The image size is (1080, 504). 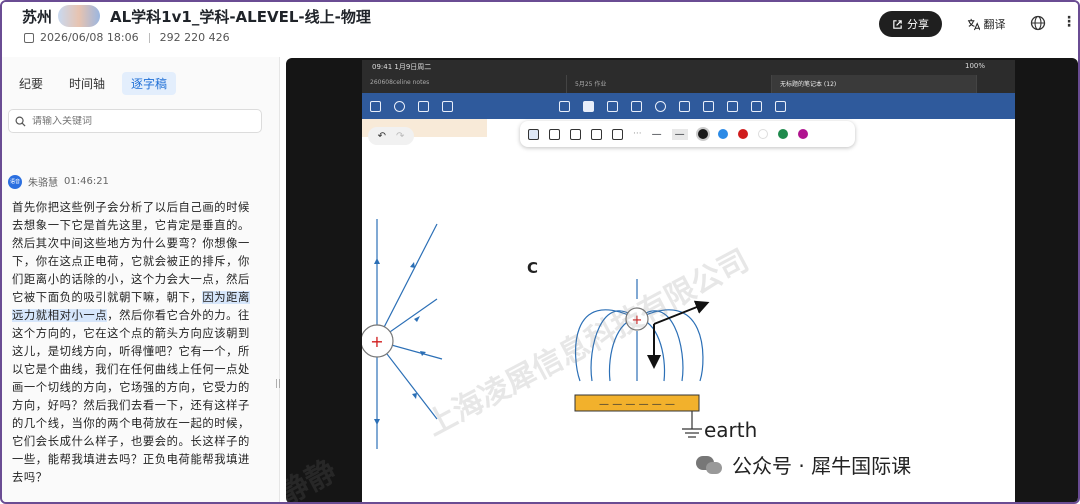 What do you see at coordinates (194, 37) in the screenshot?
I see `meeting-id: 292 220 426` at bounding box center [194, 37].